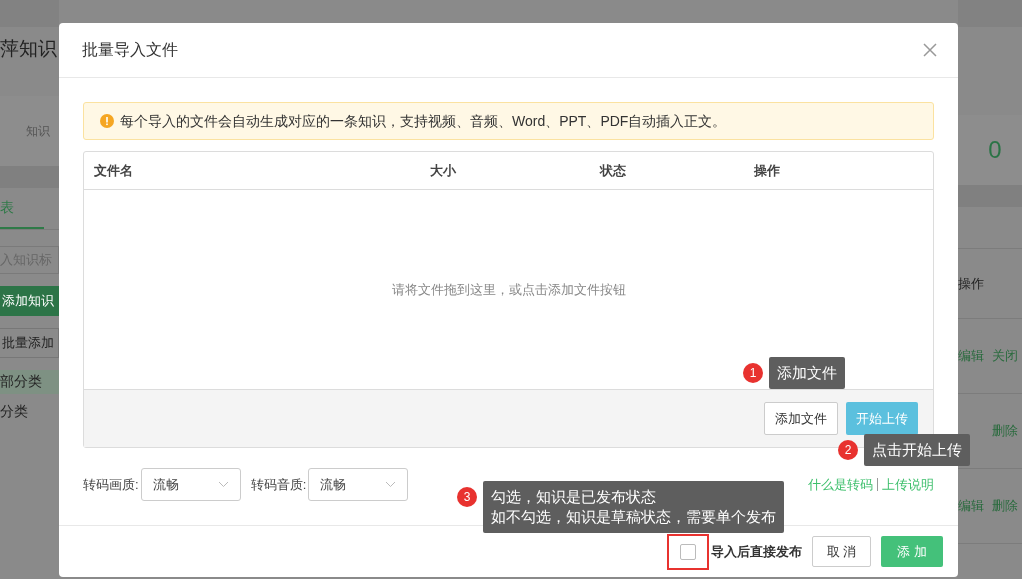  What do you see at coordinates (29, 300) in the screenshot?
I see `add-knowledge-button: 添加知识` at bounding box center [29, 300].